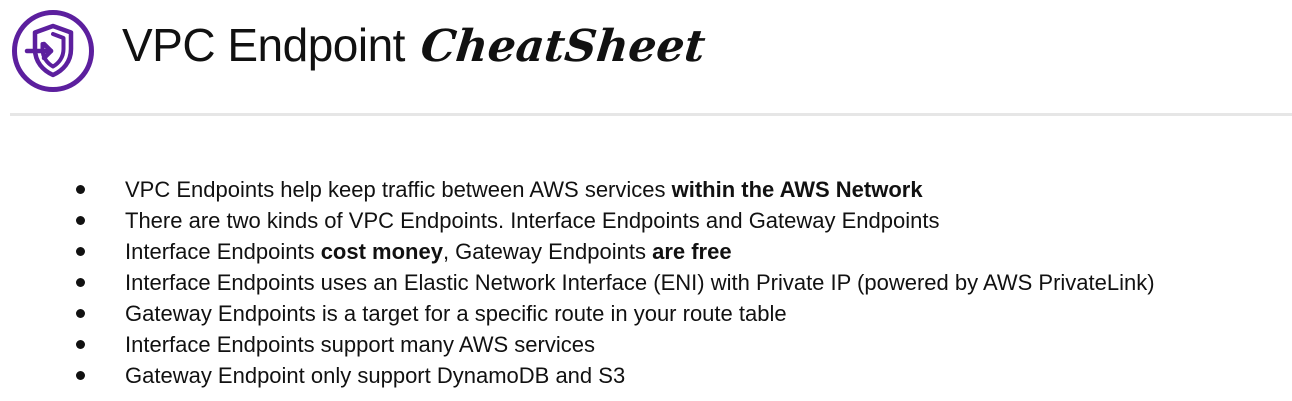 Image resolution: width=1292 pixels, height=401 pixels. Describe the element at coordinates (651, 114) in the screenshot. I see `header-divider` at that location.